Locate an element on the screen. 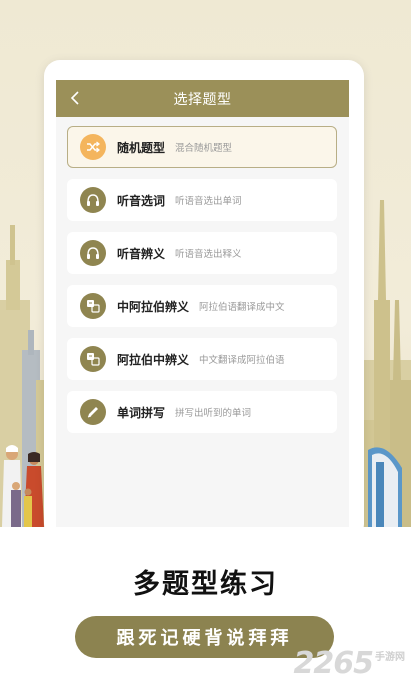  item-label: 中阿拉伯辨义 is located at coordinates (153, 306).